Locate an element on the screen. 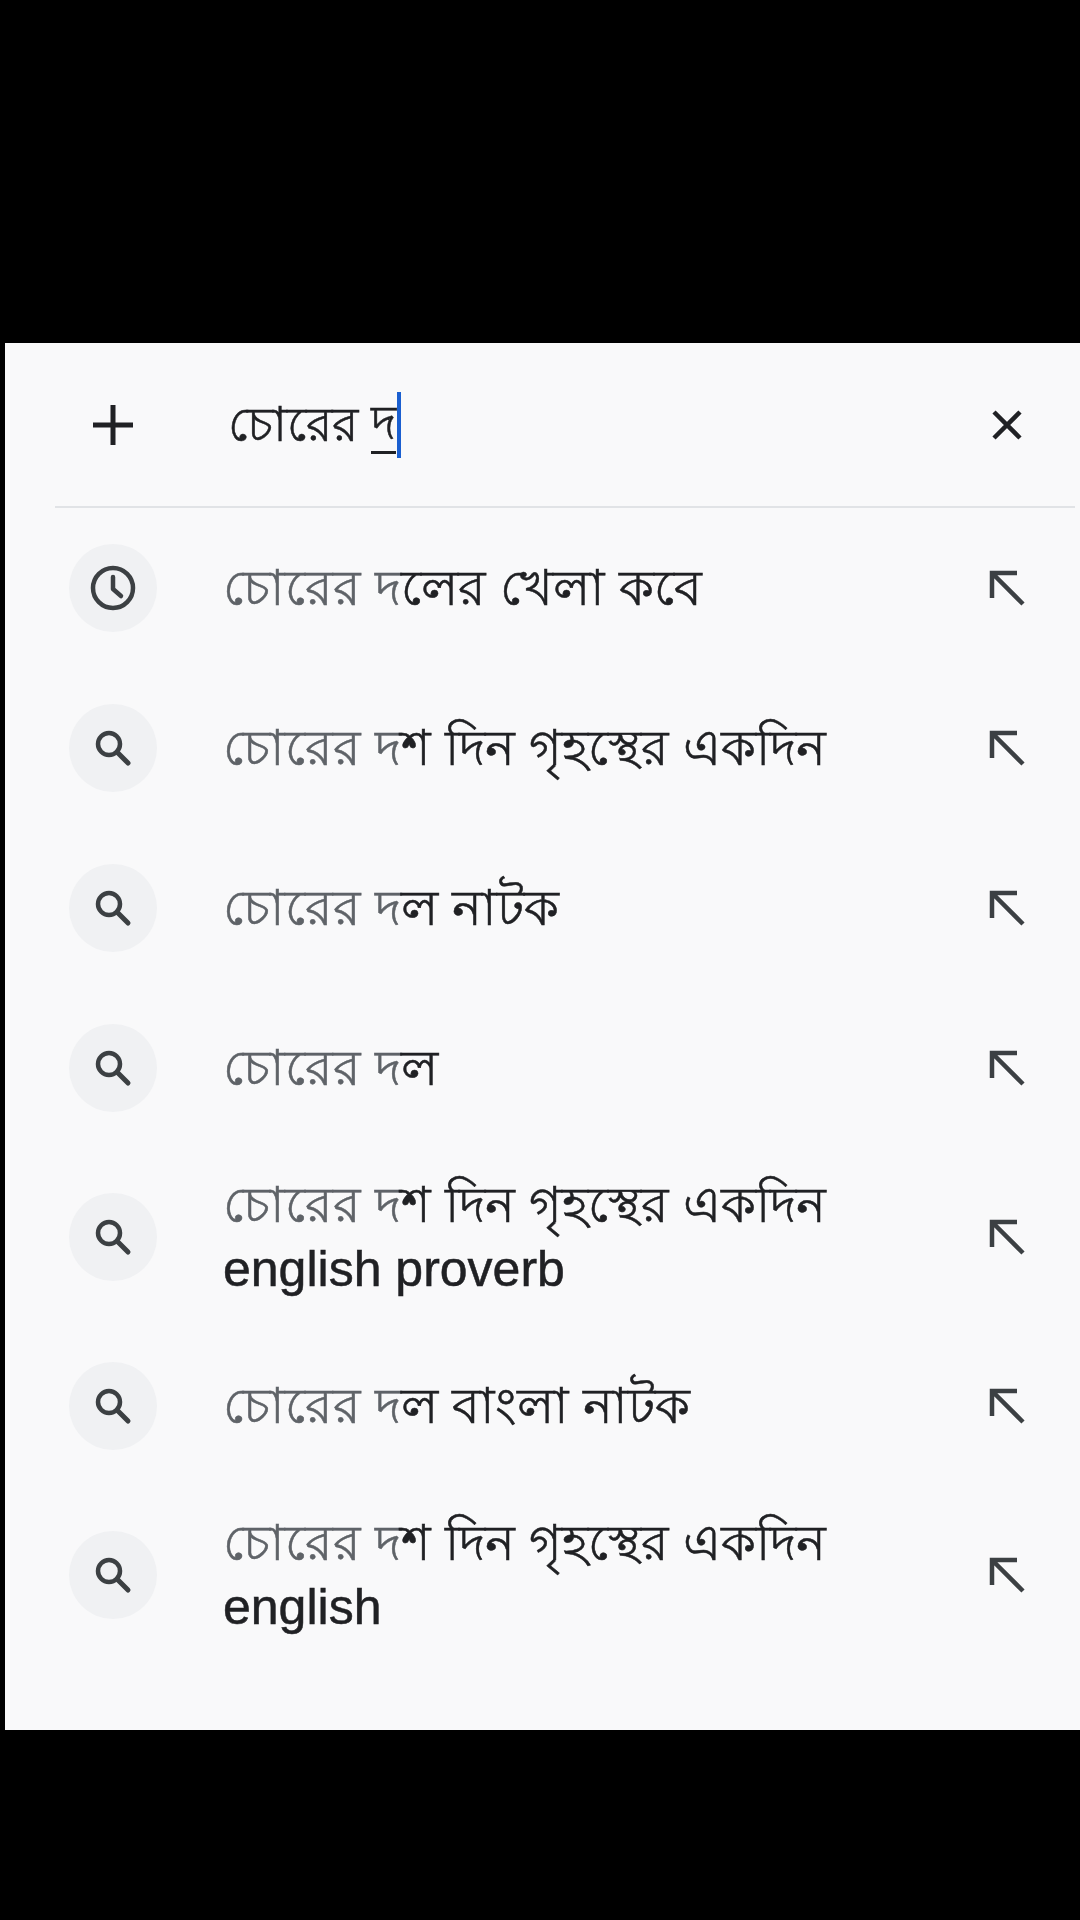  suggestion-text: চোরের দল বাংলা নাটক is located at coordinates (456, 1406).